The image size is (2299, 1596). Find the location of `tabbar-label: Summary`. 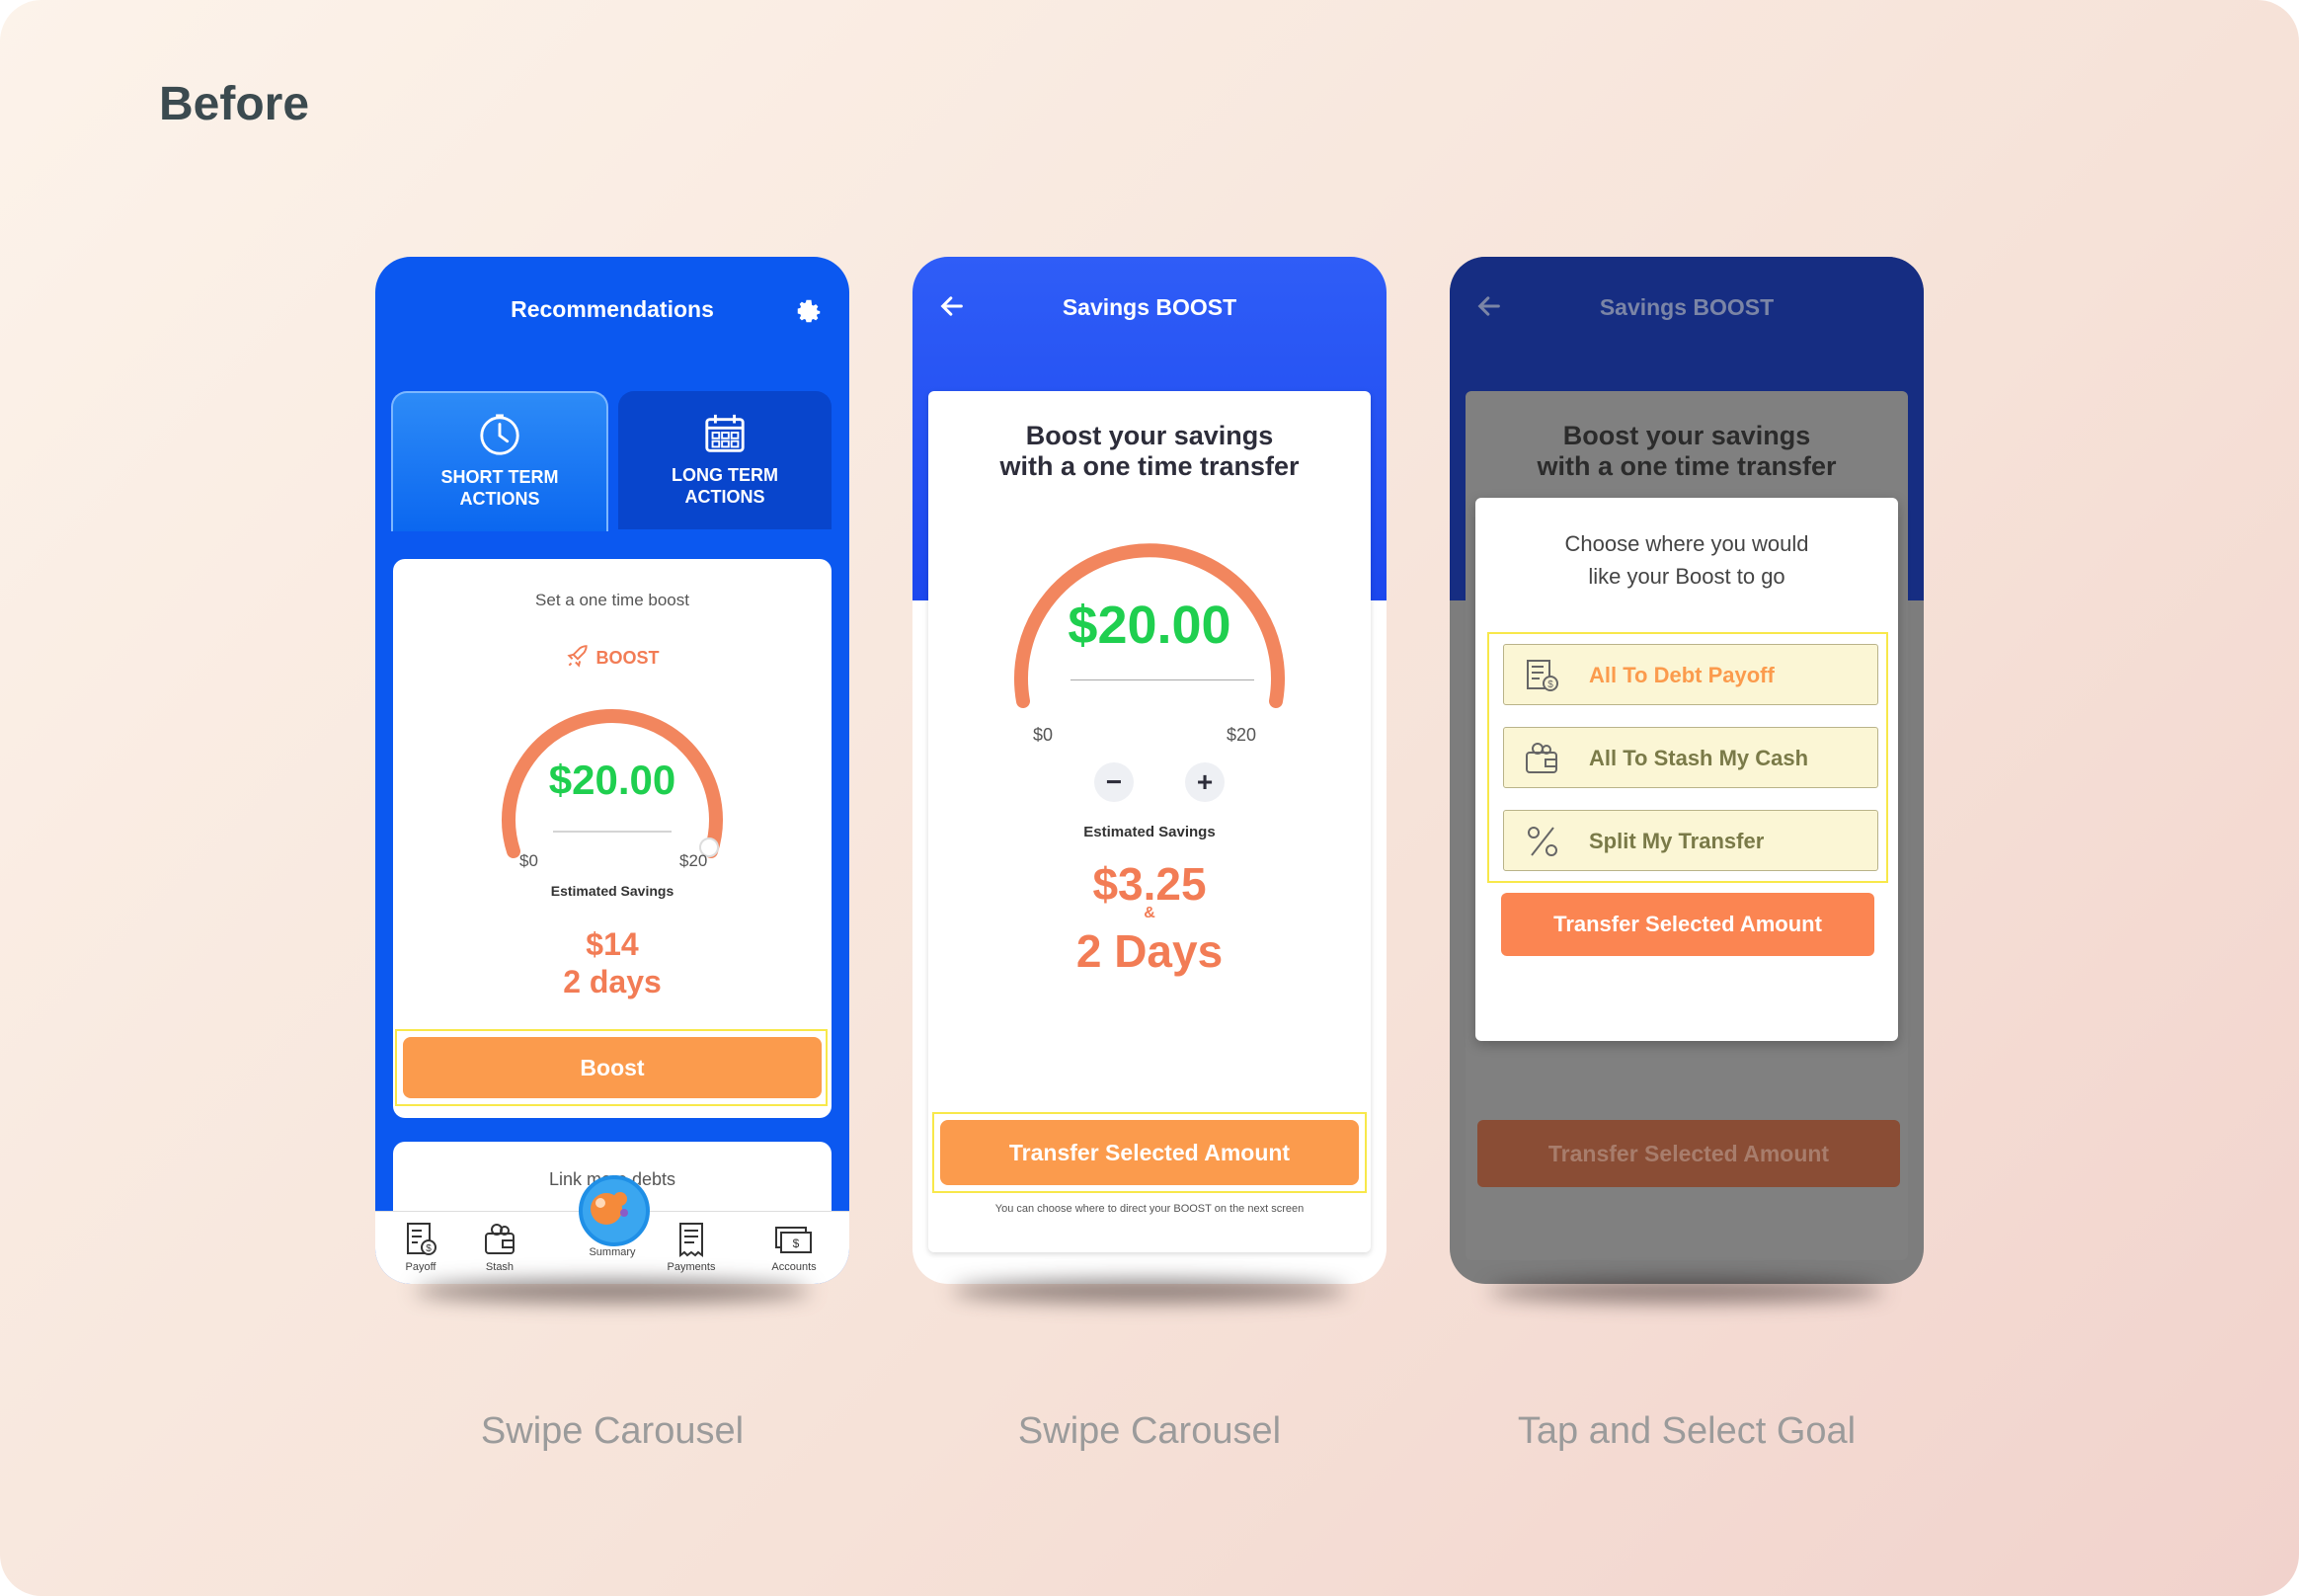

tabbar-label: Summary is located at coordinates (612, 1252).